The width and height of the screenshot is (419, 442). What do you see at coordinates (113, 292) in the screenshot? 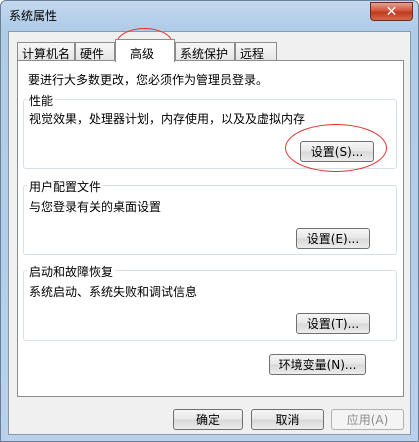
I see `startup-recovery-description: 系统启动、系统失败和调试信息` at bounding box center [113, 292].